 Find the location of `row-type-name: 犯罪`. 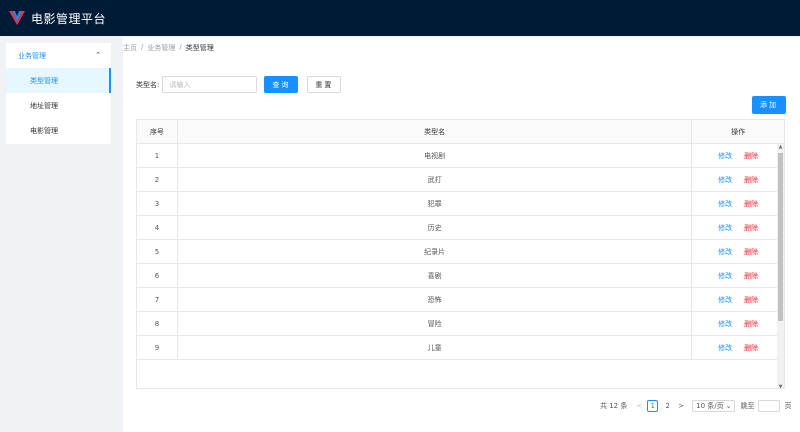

row-type-name: 犯罪 is located at coordinates (435, 203).